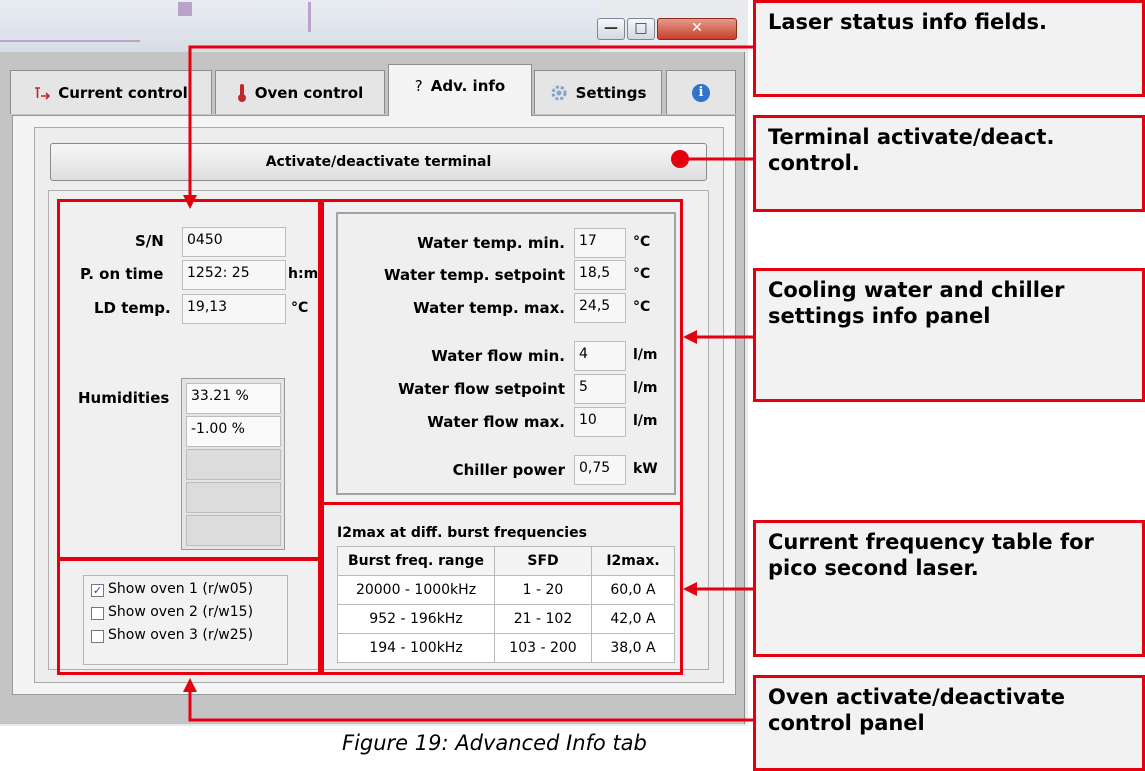 Image resolution: width=1145 pixels, height=771 pixels. Describe the element at coordinates (494, 743) in the screenshot. I see `figure-caption: Figure 19: Advanced Info tab` at that location.